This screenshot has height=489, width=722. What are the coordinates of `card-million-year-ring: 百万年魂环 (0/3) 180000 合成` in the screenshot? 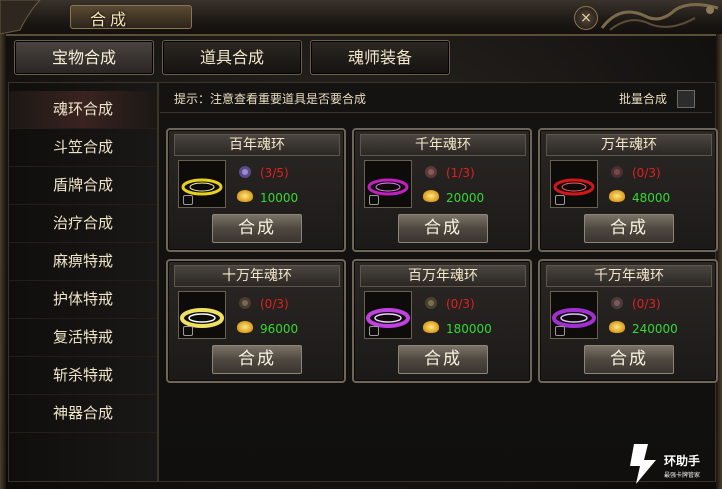 It's located at (442, 321).